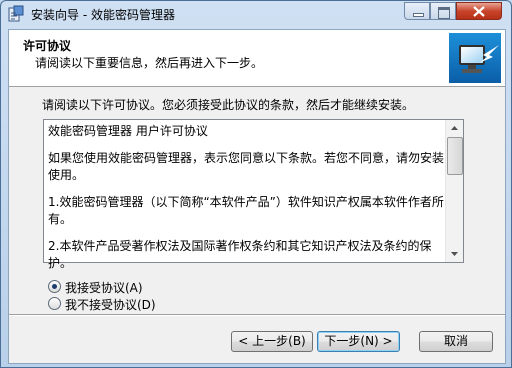 Image resolution: width=512 pixels, height=368 pixels. I want to click on page-title: 许可协议, so click(47, 46).